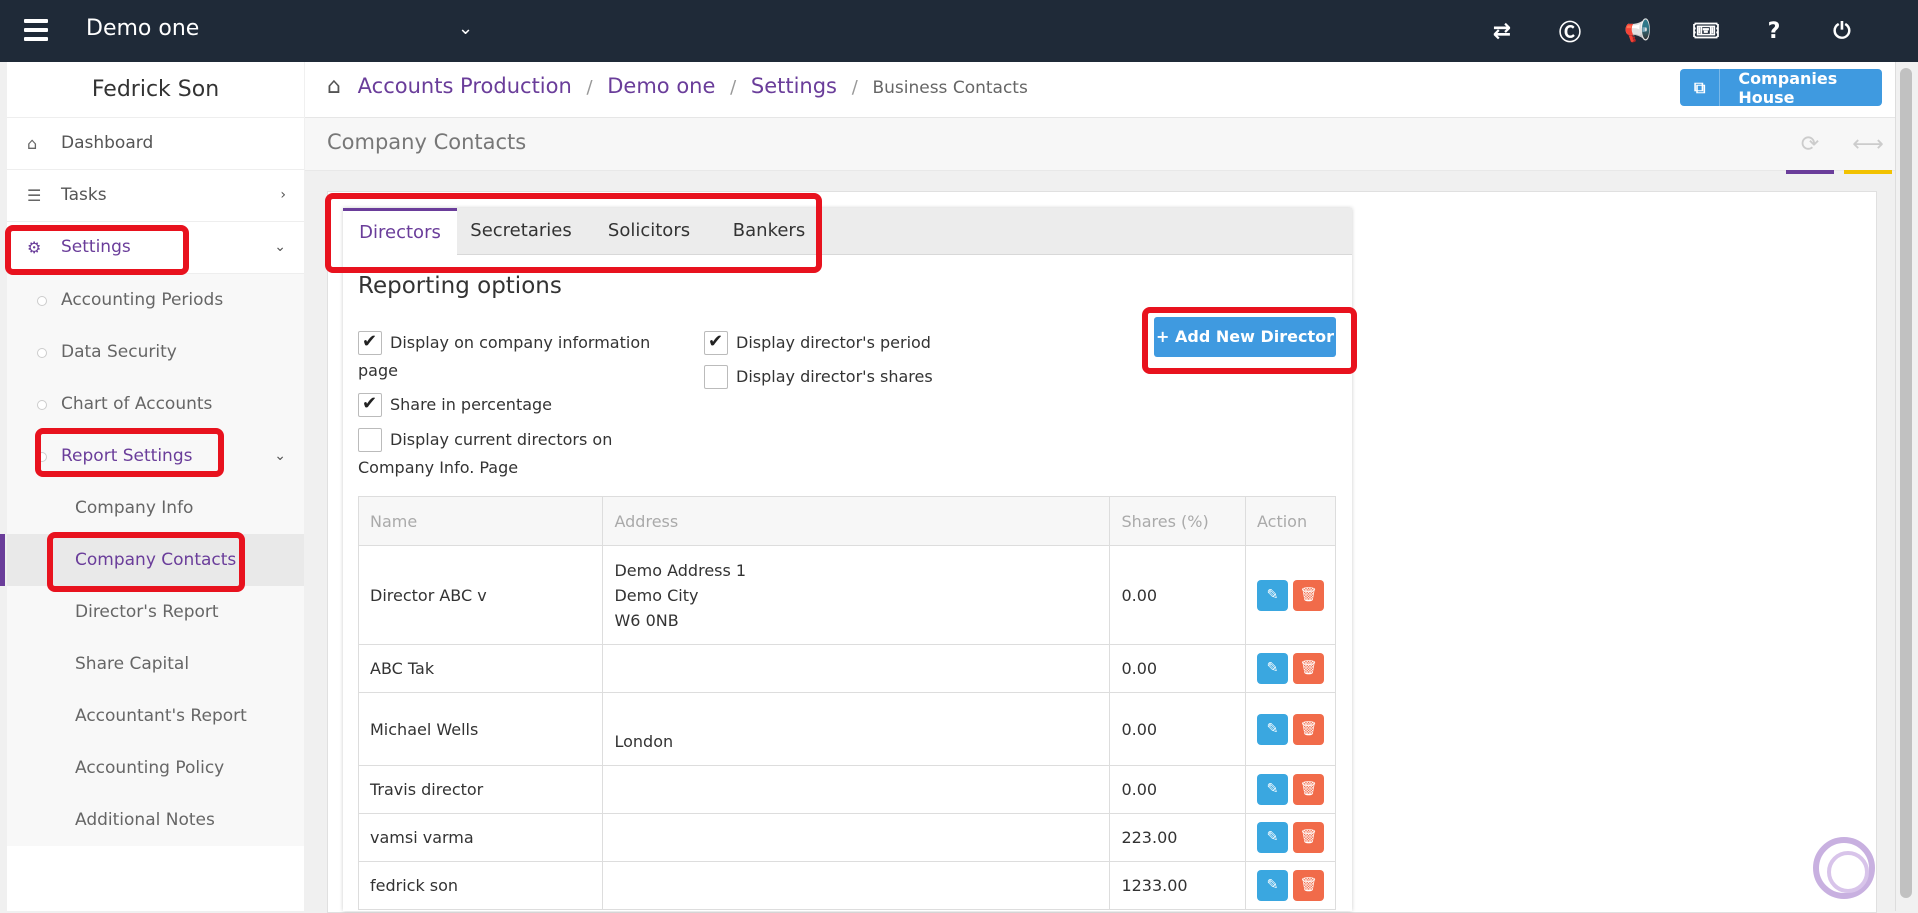  I want to click on add-new-director-label: Add New Director, so click(1254, 336).